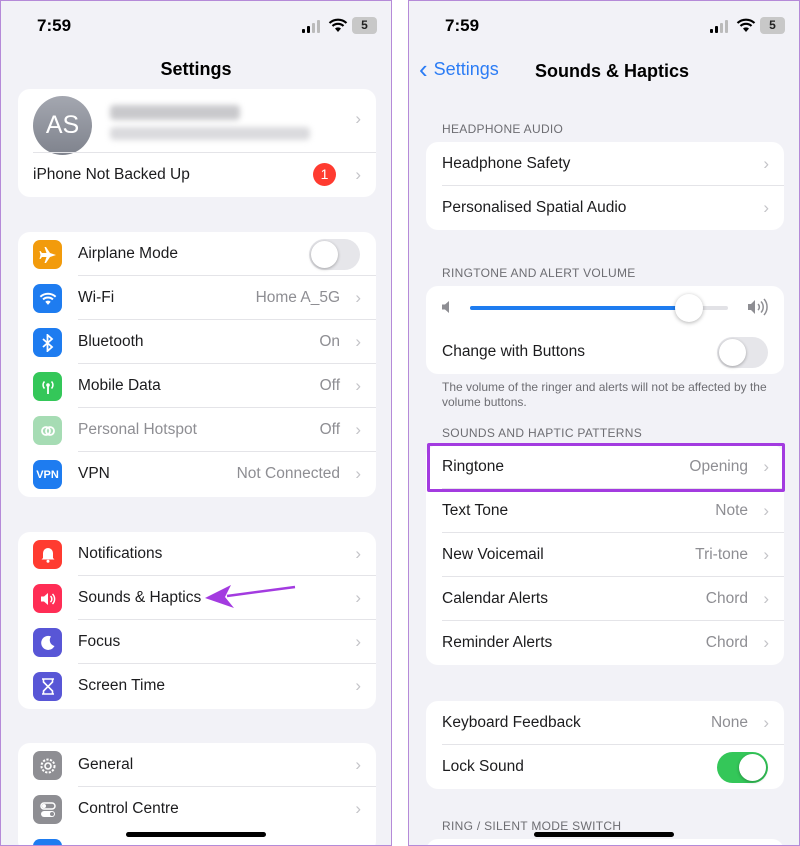  Describe the element at coordinates (334, 254) in the screenshot. I see `airplane-mode-toggle` at that location.